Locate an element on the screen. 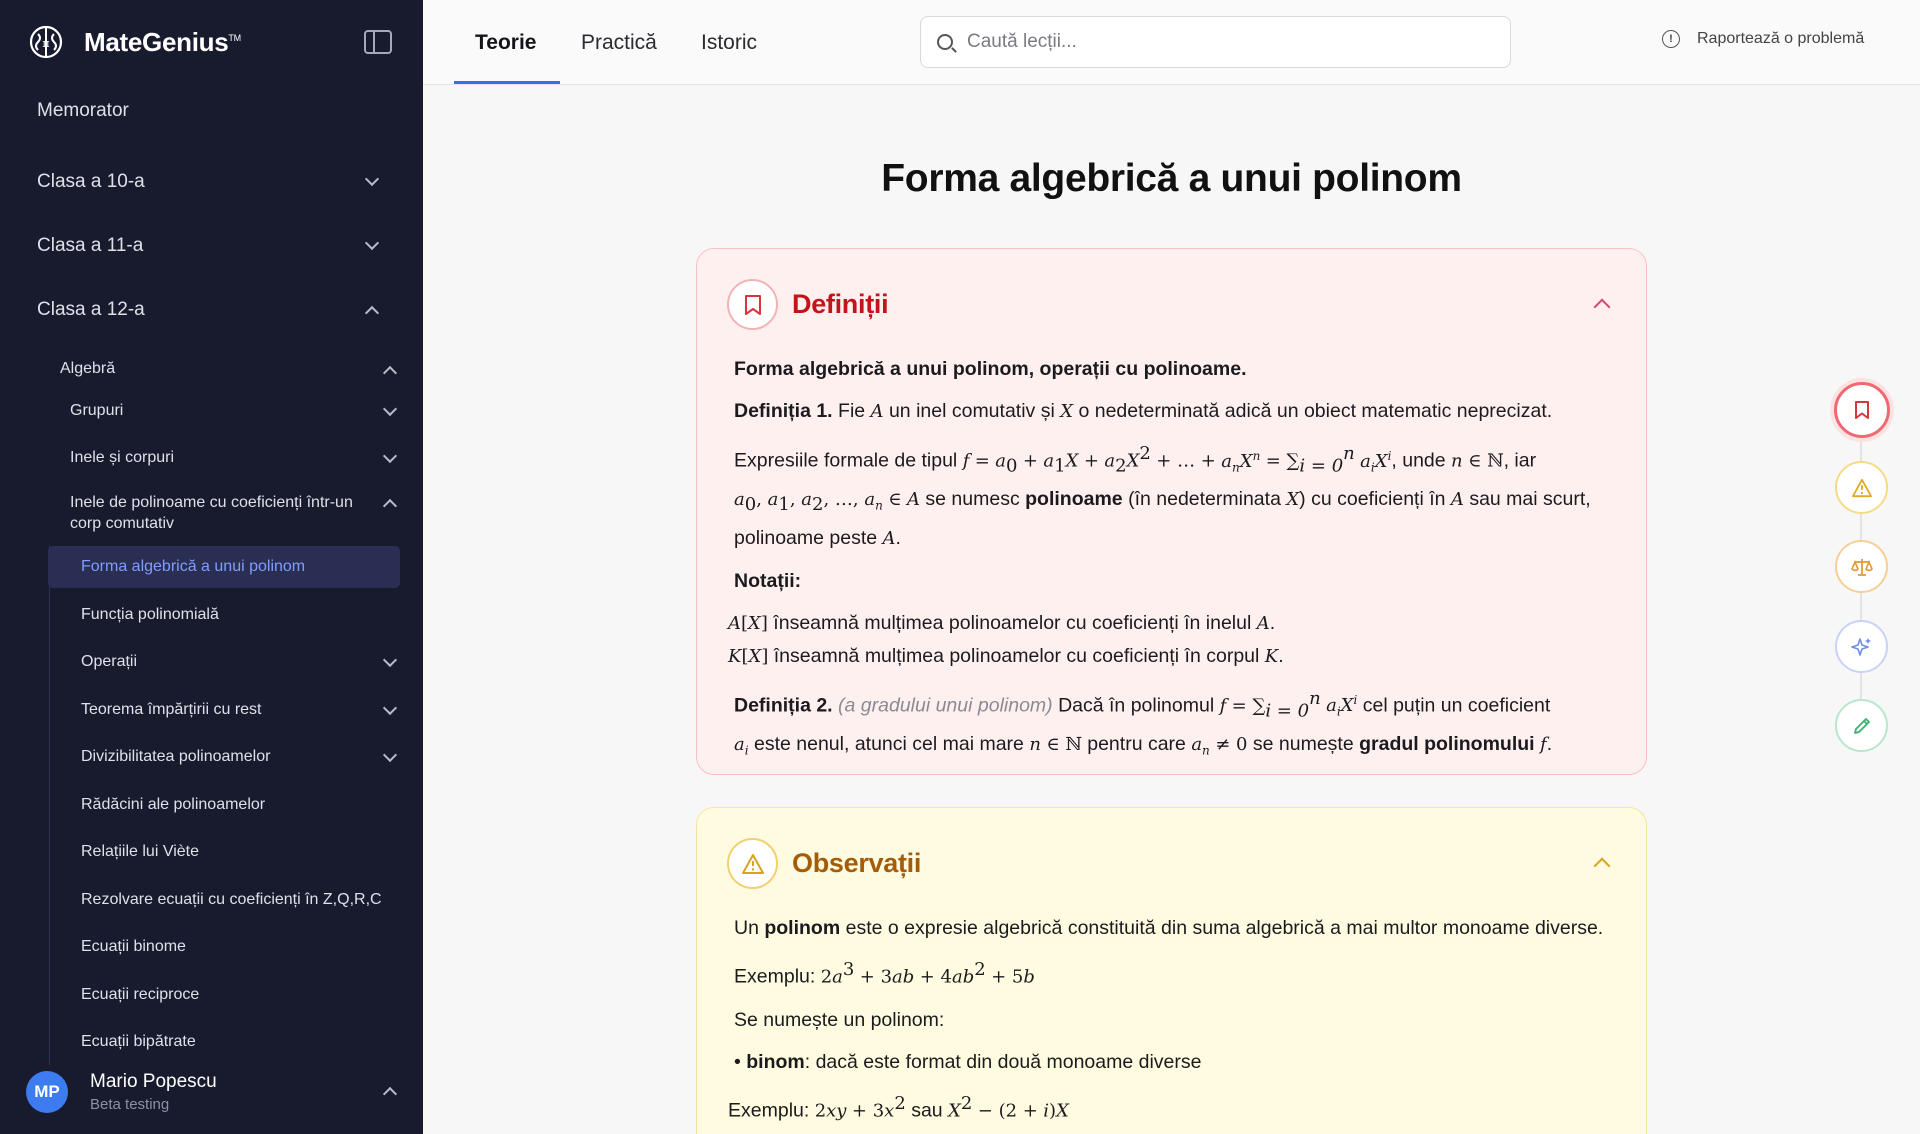 The width and height of the screenshot is (1920, 1134). sidebar-lesson-forma-algebrica: Forma algebrică a unui polinom is located at coordinates (211, 567).